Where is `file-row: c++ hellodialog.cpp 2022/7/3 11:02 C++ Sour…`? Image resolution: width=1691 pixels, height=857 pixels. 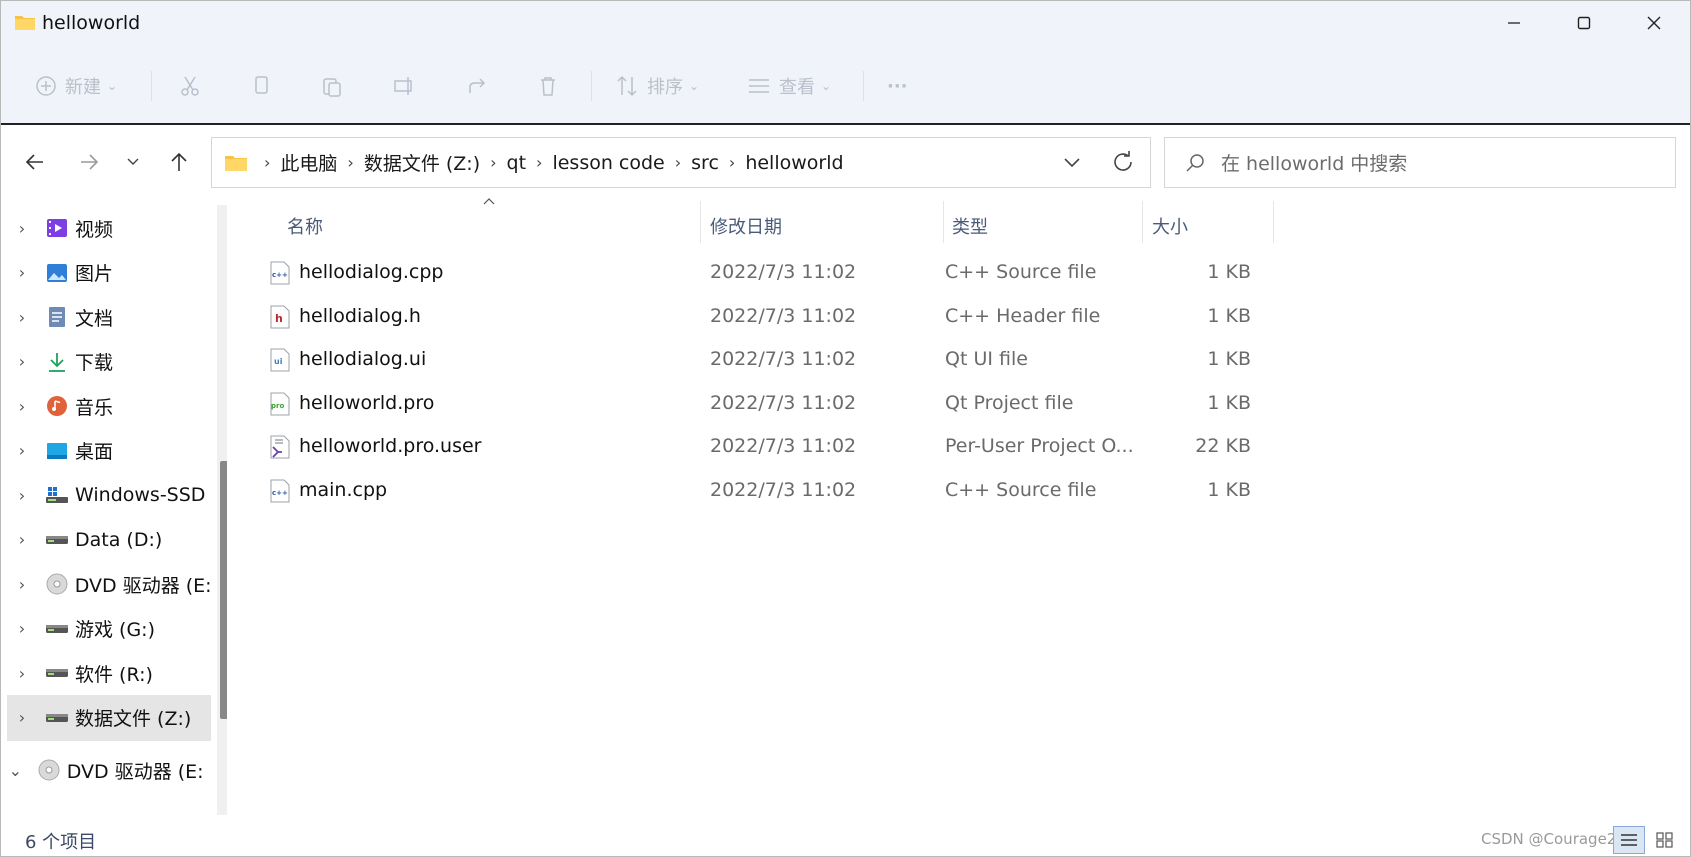
file-row: c++ hellodialog.cpp 2022/7/3 11:02 C++ Sour… is located at coordinates (742, 272).